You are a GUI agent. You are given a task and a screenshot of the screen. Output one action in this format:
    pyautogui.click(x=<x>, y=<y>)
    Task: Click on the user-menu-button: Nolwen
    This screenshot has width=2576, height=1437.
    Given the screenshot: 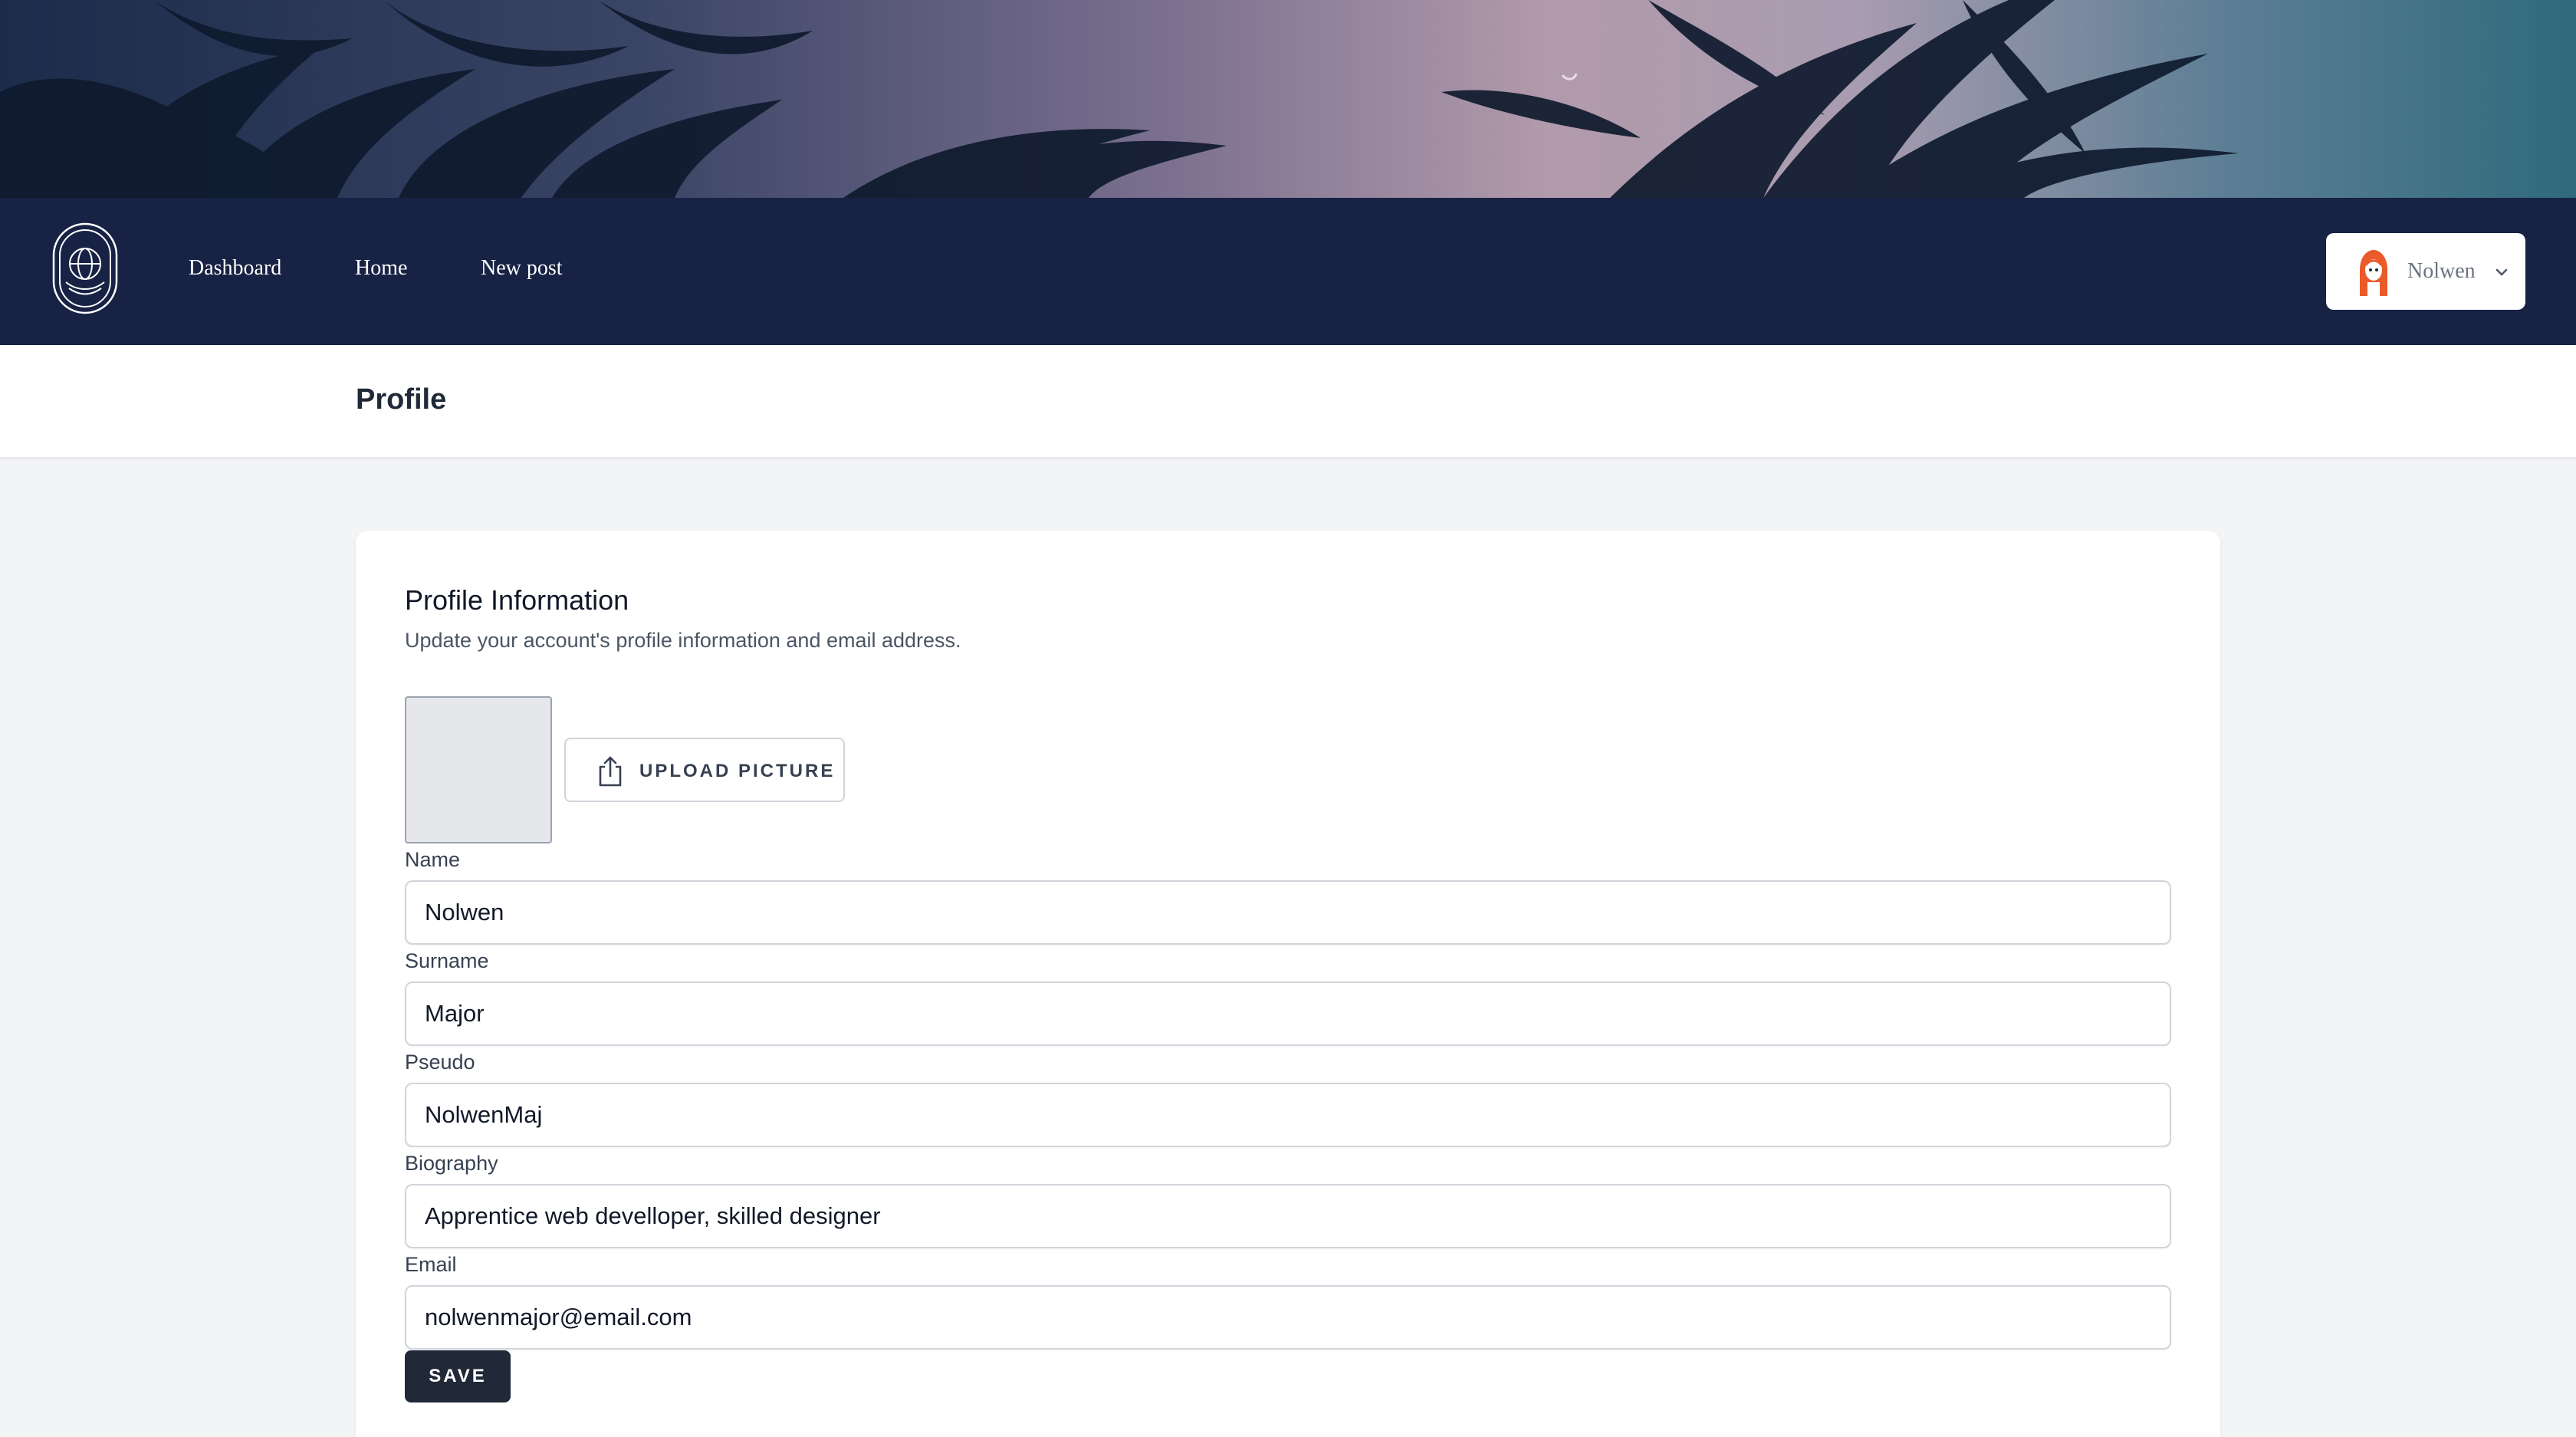 What is the action you would take?
    pyautogui.click(x=2425, y=271)
    